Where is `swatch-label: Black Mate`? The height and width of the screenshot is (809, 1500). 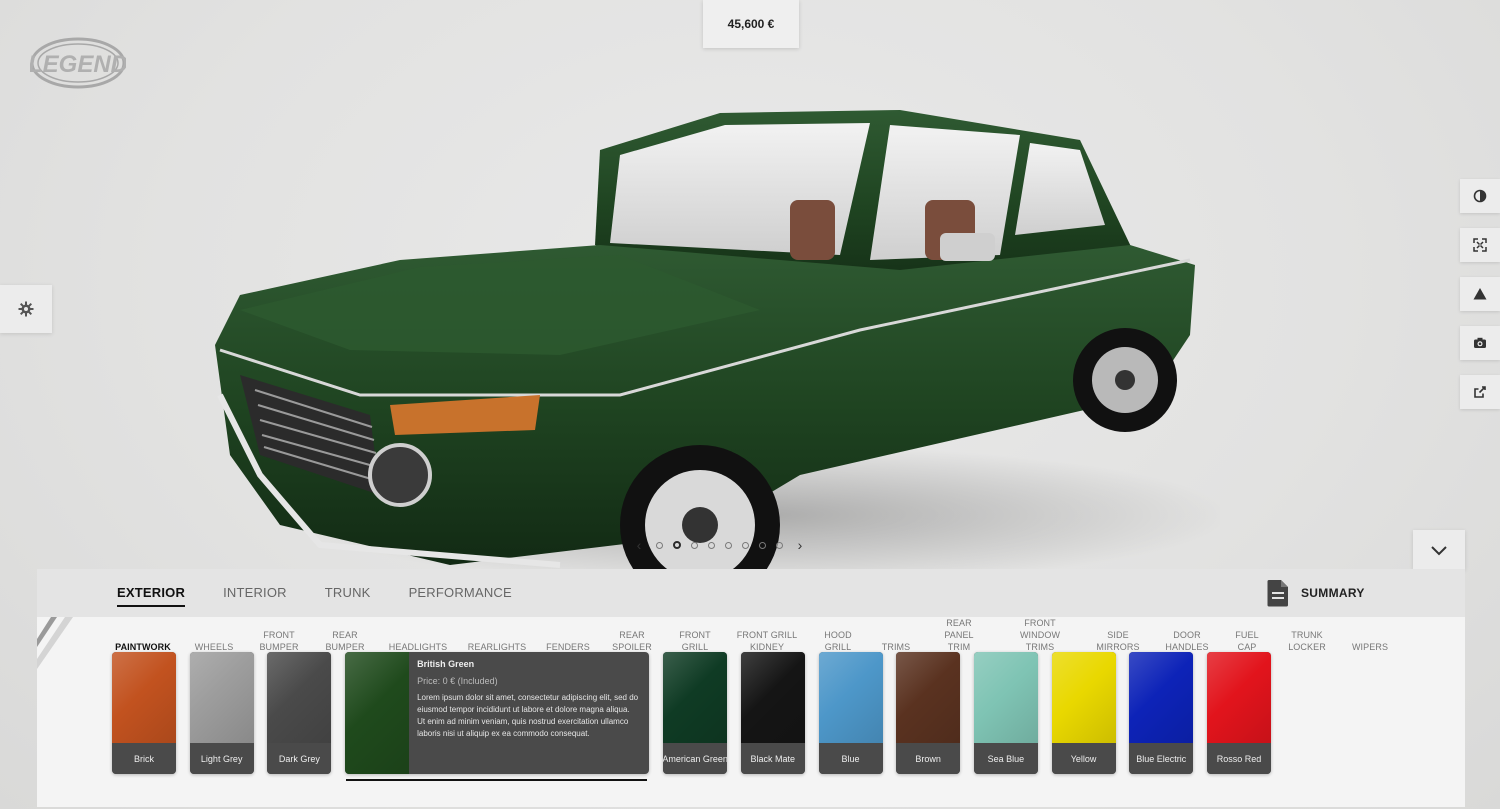 swatch-label: Black Mate is located at coordinates (772, 758).